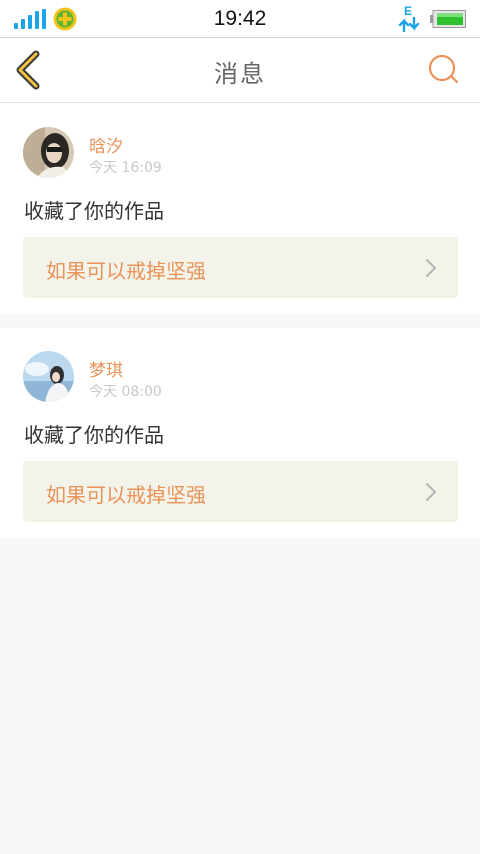 This screenshot has height=854, width=480. Describe the element at coordinates (31, 70) in the screenshot. I see `chevron-left-icon` at that location.